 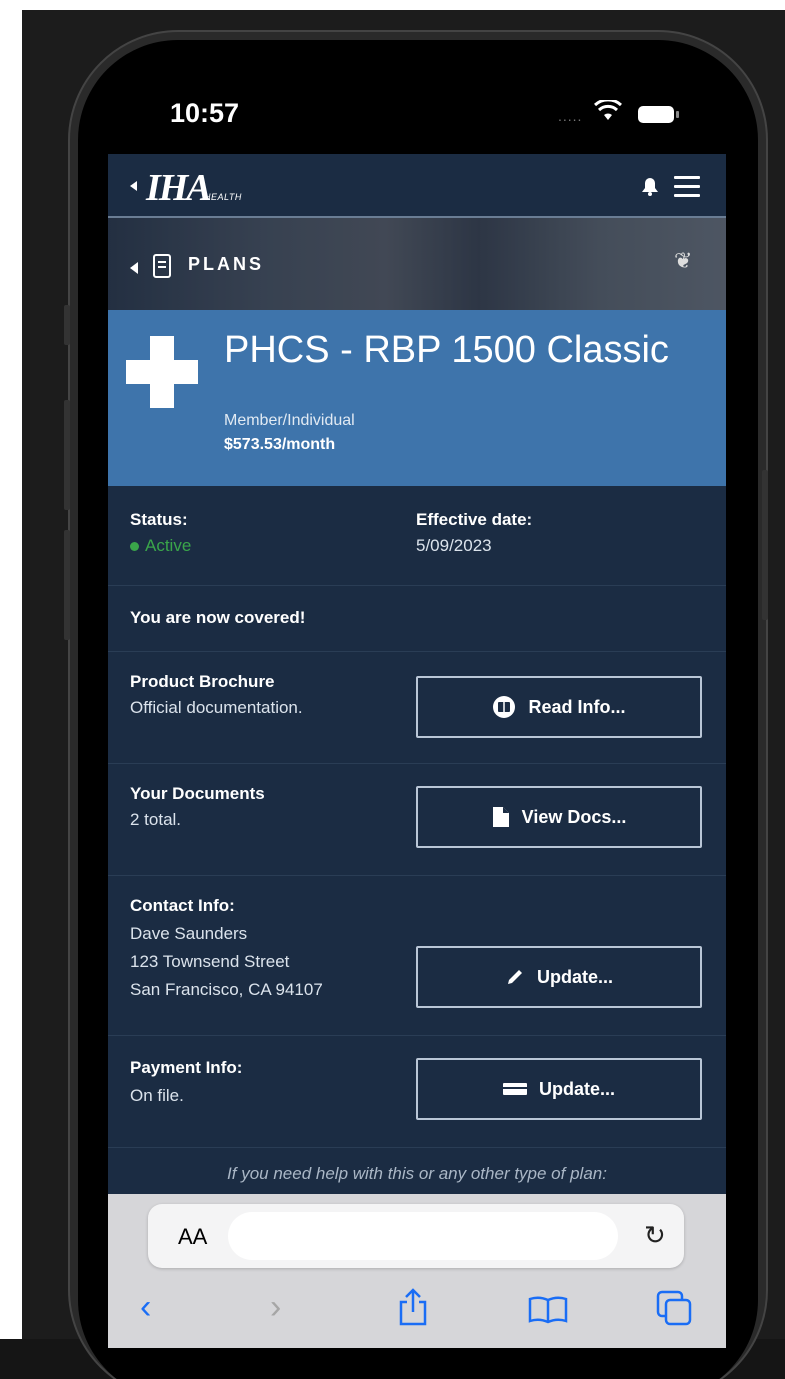 I want to click on reload-icon: ↻, so click(x=655, y=1235).